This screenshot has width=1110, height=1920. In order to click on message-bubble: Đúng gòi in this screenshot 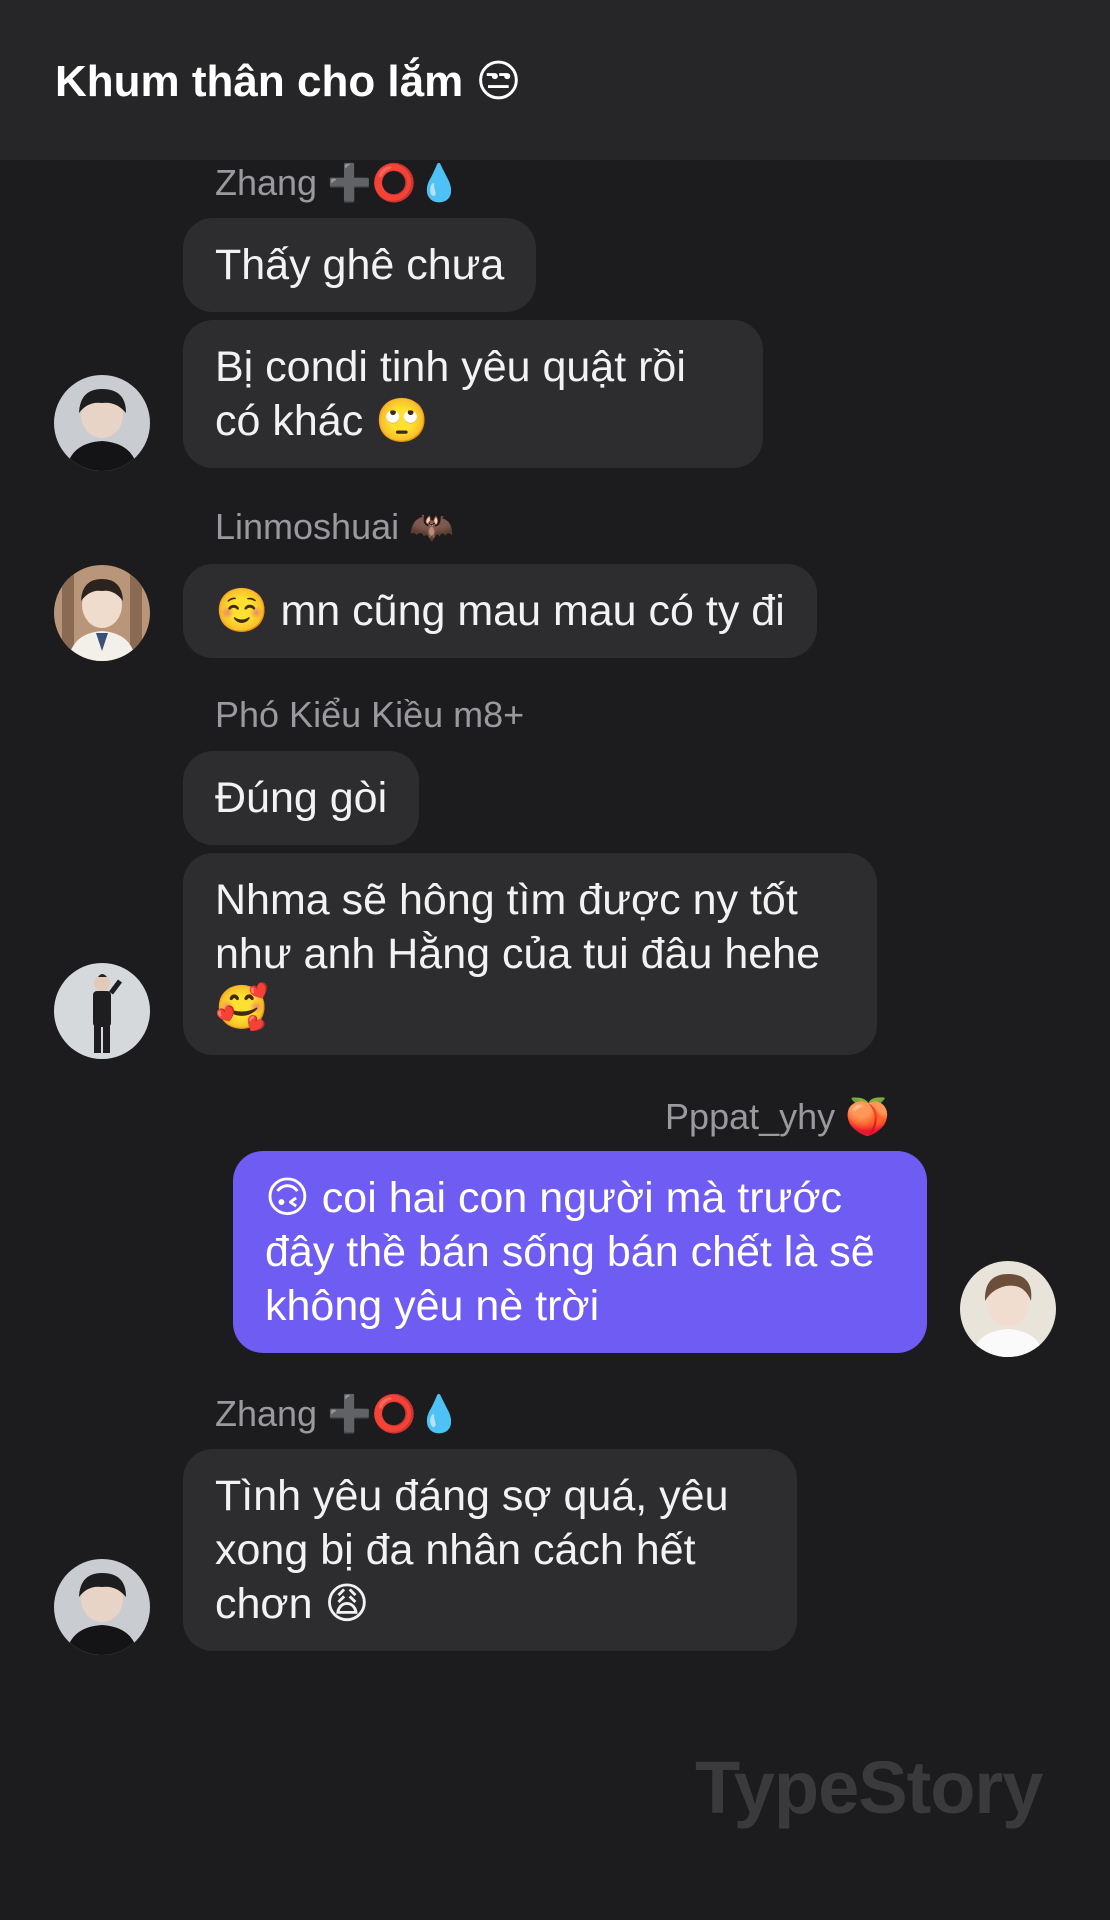, I will do `click(301, 798)`.